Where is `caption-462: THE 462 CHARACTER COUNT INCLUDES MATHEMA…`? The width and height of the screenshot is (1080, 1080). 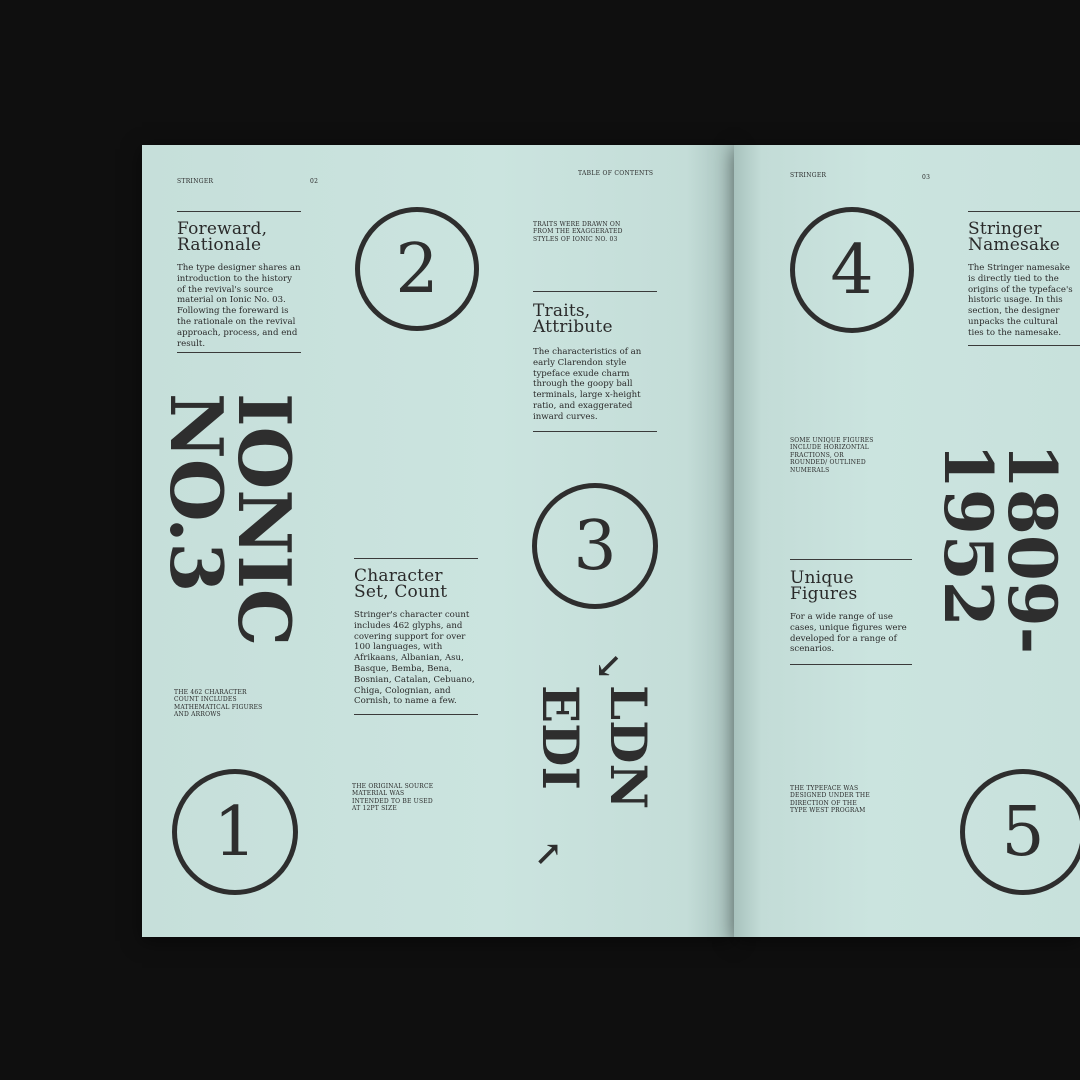
caption-462: THE 462 CHARACTER COUNT INCLUDES MATHEMA… is located at coordinates (218, 704).